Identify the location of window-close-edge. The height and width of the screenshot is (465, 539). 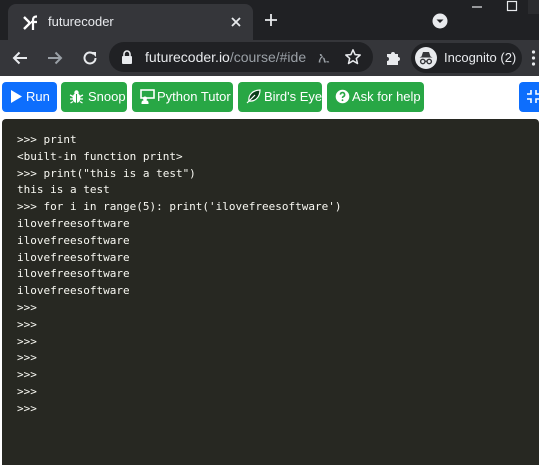
(533, 7).